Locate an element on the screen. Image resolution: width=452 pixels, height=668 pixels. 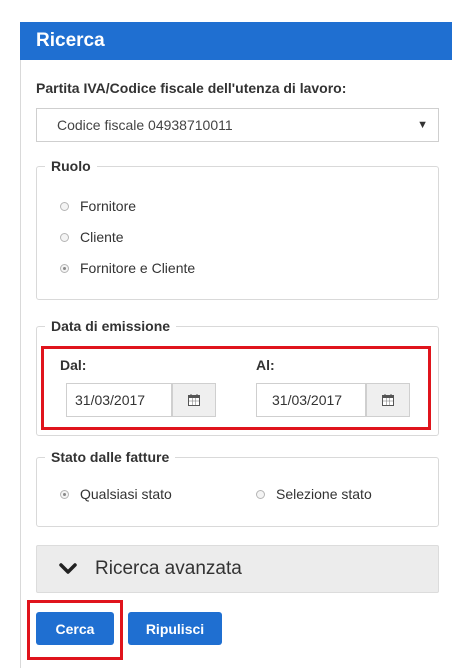
ruolo-legend: Ruolo is located at coordinates (71, 166).